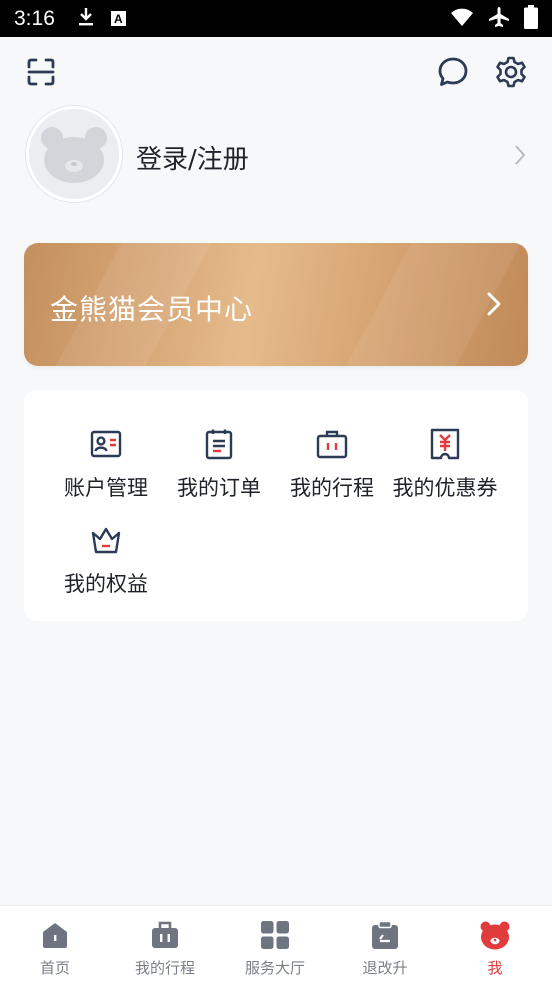 Image resolution: width=552 pixels, height=983 pixels. What do you see at coordinates (275, 935) in the screenshot?
I see `grid-icon` at bounding box center [275, 935].